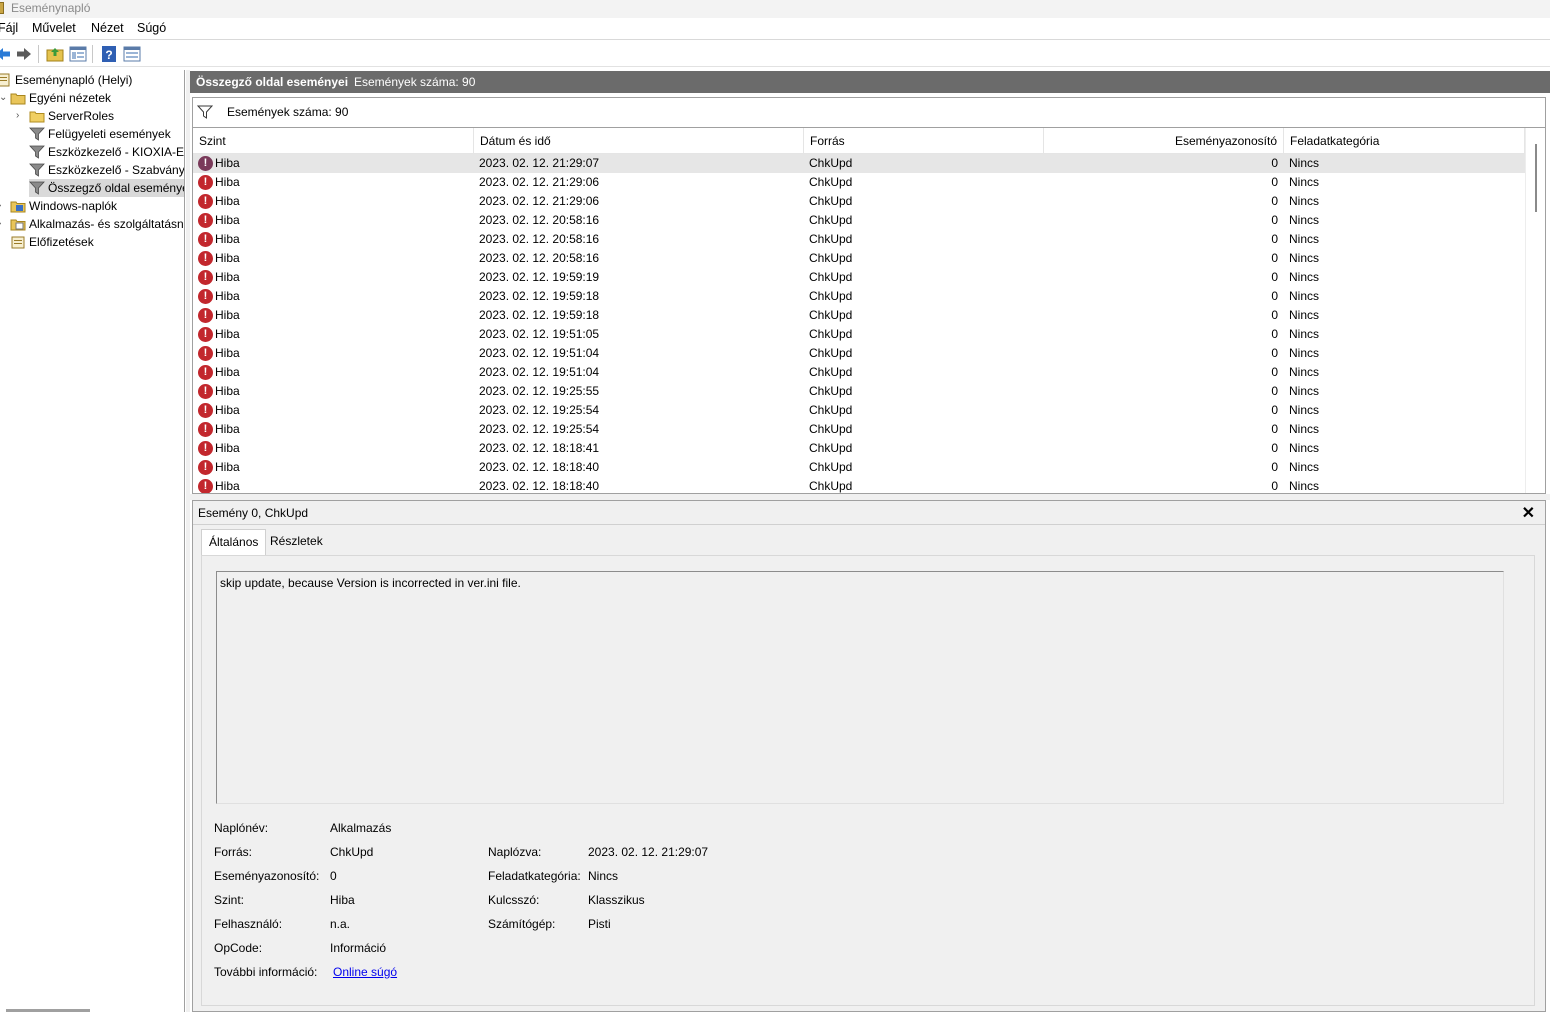 The width and height of the screenshot is (1550, 1012). What do you see at coordinates (266, 972) in the screenshot?
I see `more-info-label: További információ:` at bounding box center [266, 972].